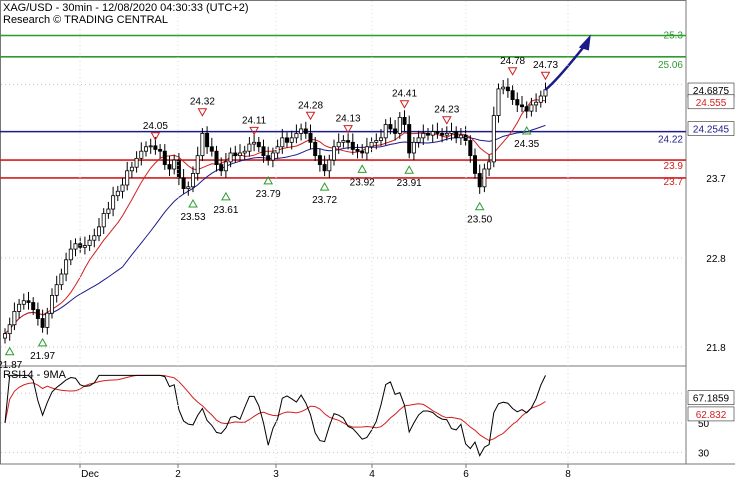 This screenshot has width=735, height=480. I want to click on price-tick-label: 22.8, so click(716, 259).